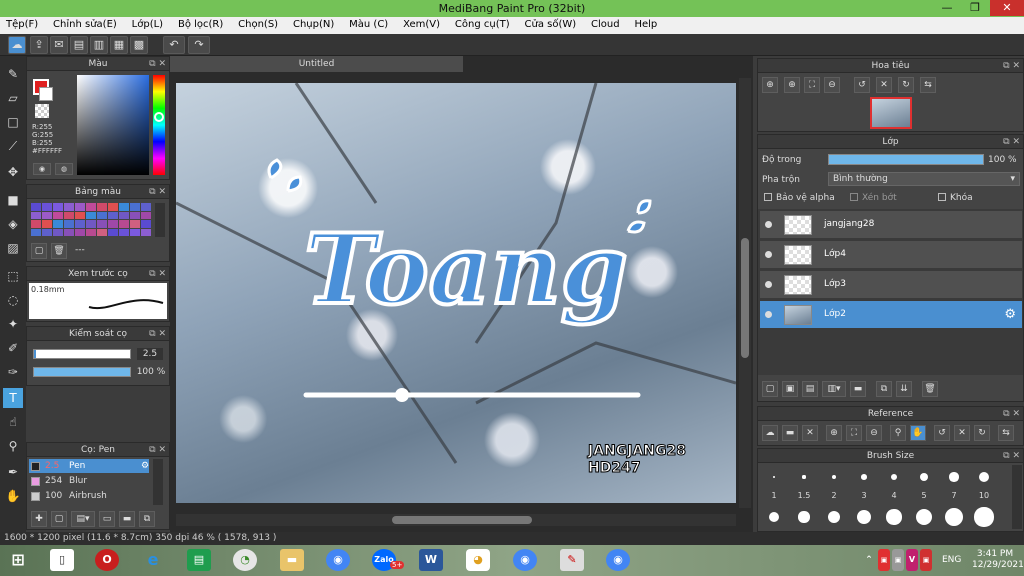 This screenshot has width=1024, height=576. What do you see at coordinates (924, 179) in the screenshot?
I see `blend-mode-select: Bình thường ▾` at bounding box center [924, 179].